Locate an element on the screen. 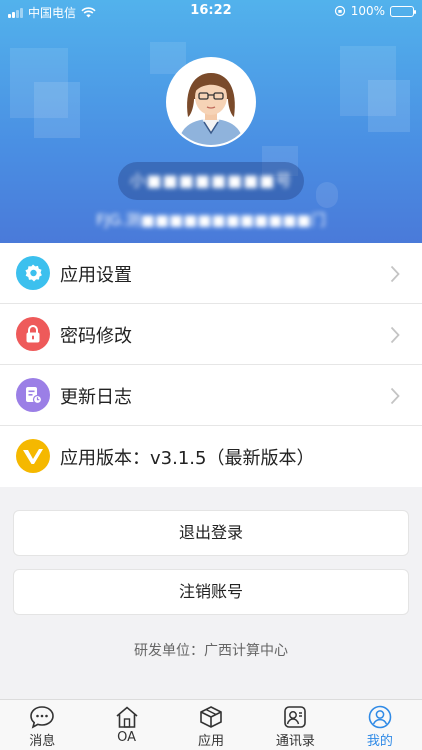  deactivate-account-button: 注销账号 is located at coordinates (211, 592).